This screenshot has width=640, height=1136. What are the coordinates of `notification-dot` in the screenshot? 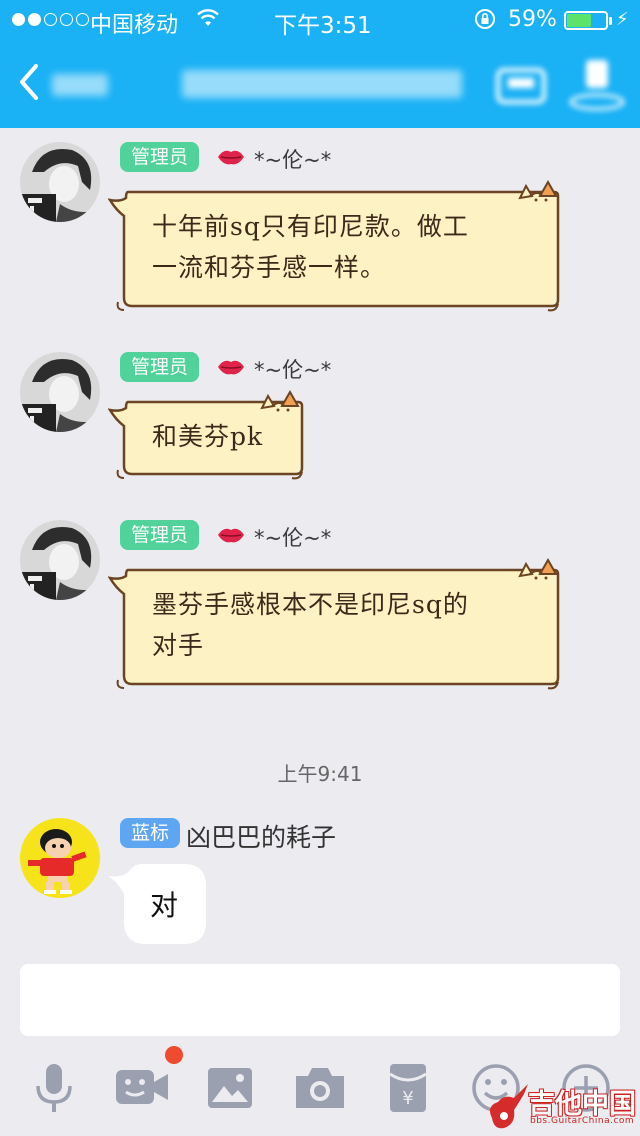 It's located at (174, 1055).